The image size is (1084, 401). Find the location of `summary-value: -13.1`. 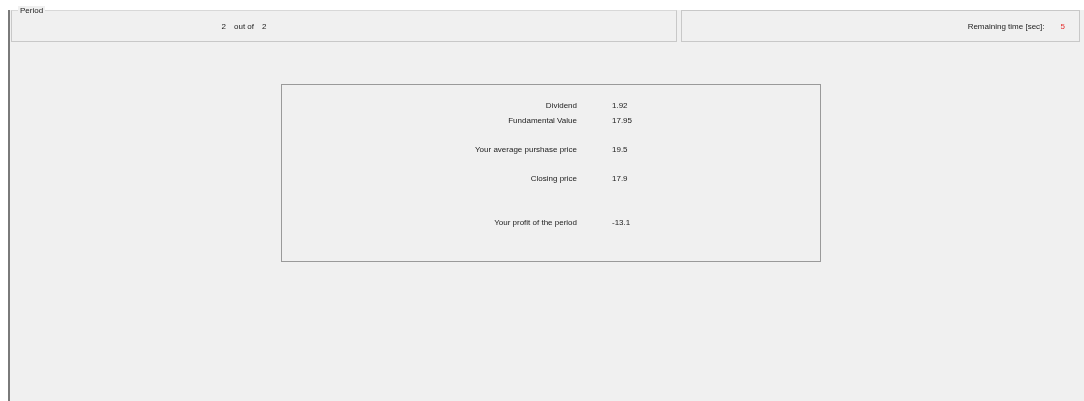

summary-value: -13.1 is located at coordinates (621, 222).